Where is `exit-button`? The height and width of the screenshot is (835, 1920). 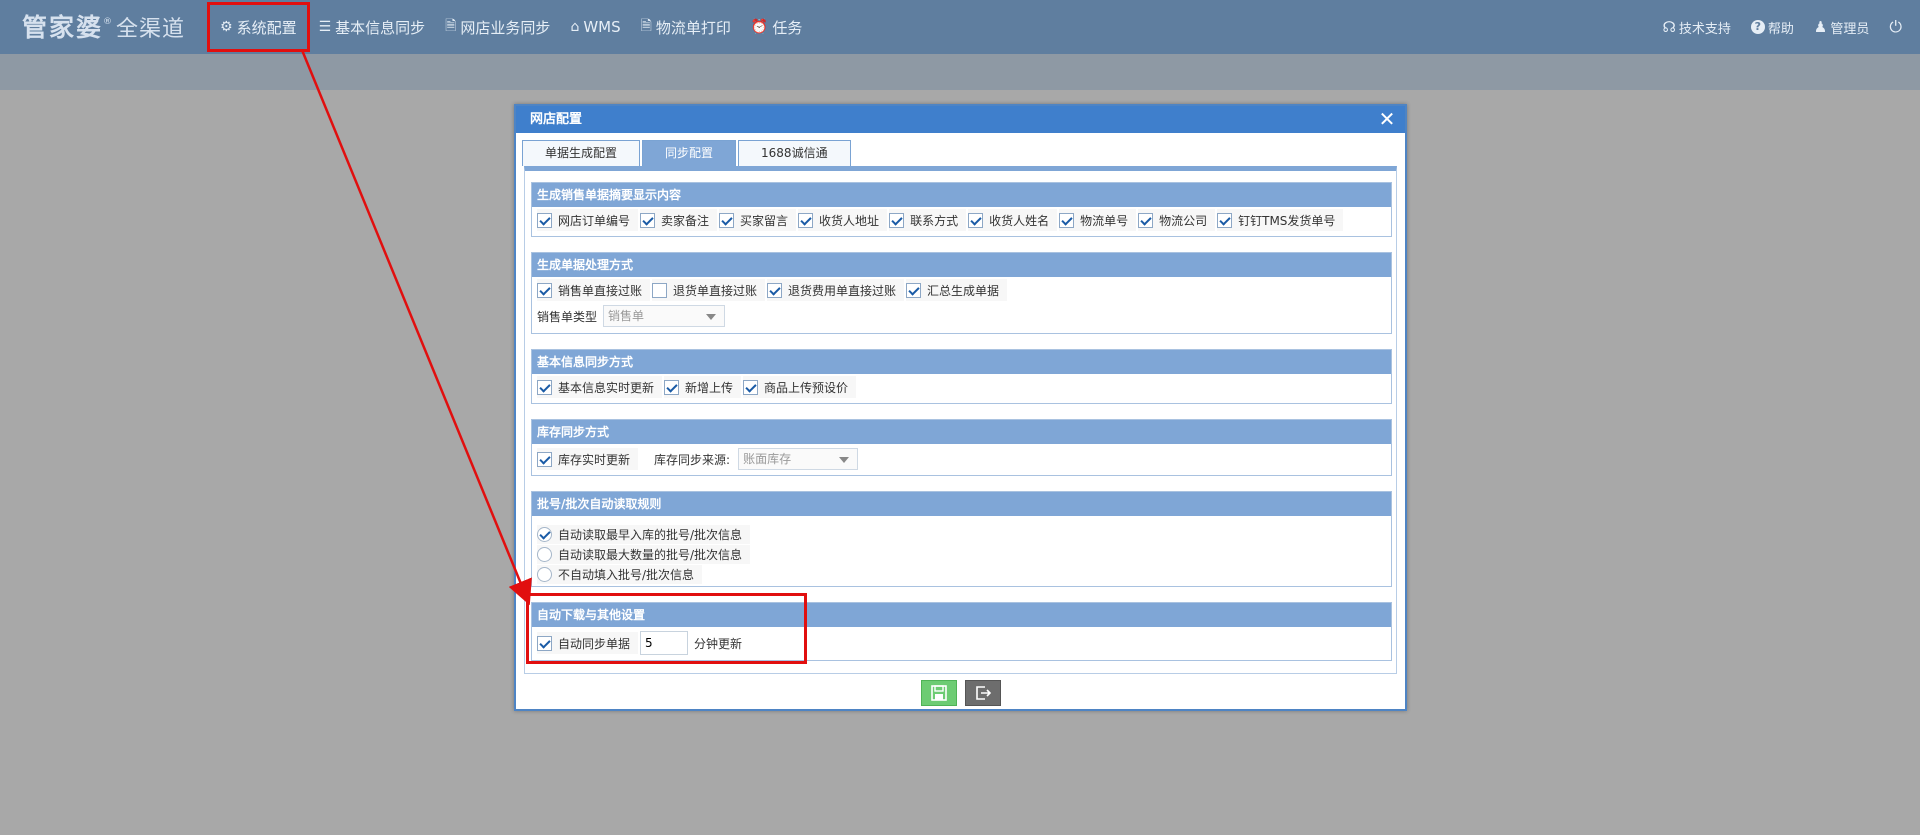 exit-button is located at coordinates (982, 693).